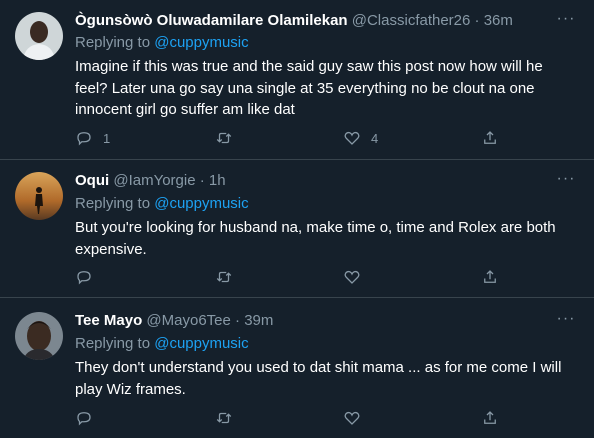 The width and height of the screenshot is (594, 438). I want to click on user-handle: @Classicfather26, so click(411, 20).